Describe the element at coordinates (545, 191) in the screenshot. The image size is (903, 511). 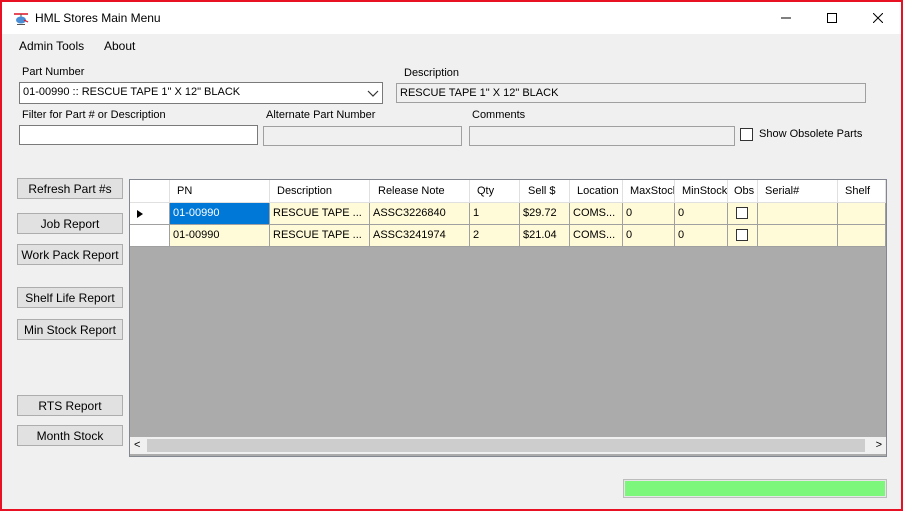
I see `column-header-sell: Sell $` at that location.